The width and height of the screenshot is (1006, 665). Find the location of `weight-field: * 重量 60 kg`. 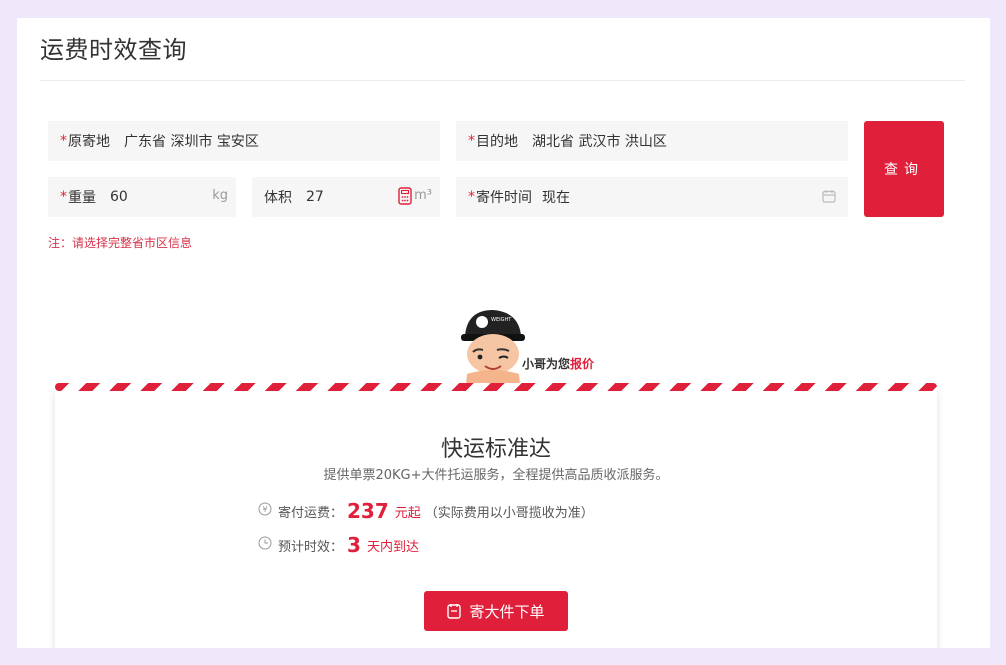

weight-field: * 重量 60 kg is located at coordinates (142, 197).